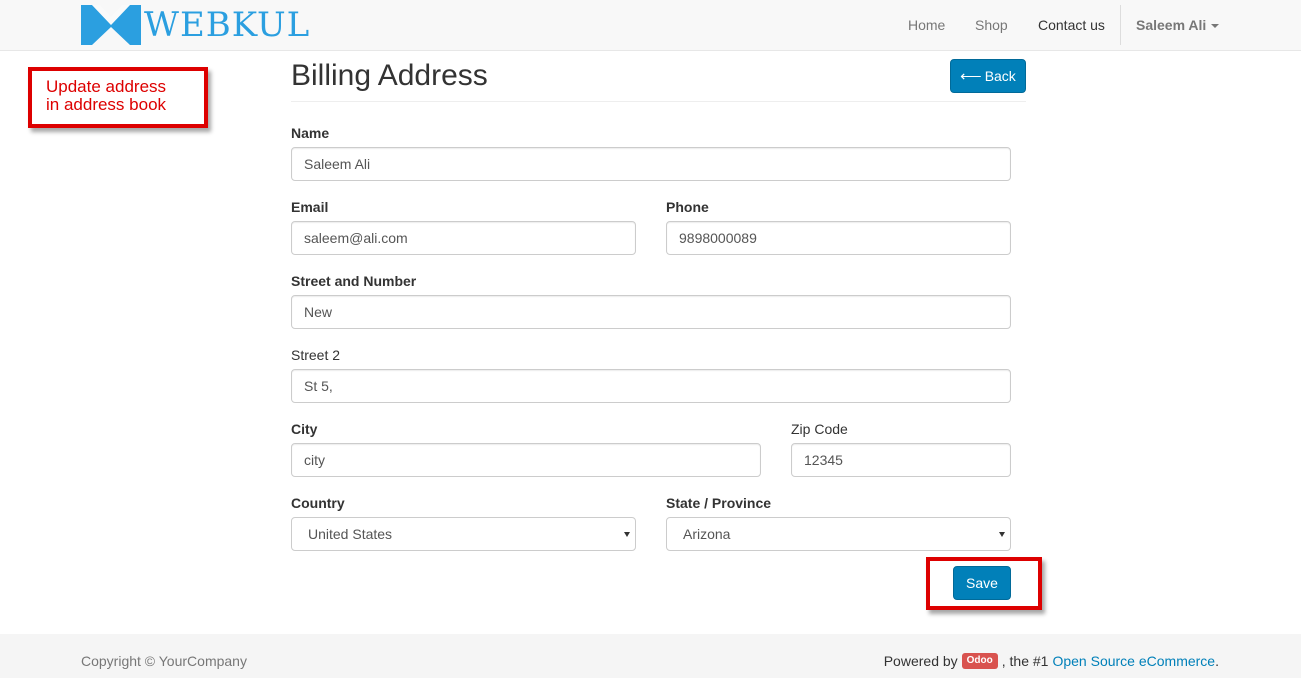  Describe the element at coordinates (1120, 25) in the screenshot. I see `nav-divider` at that location.